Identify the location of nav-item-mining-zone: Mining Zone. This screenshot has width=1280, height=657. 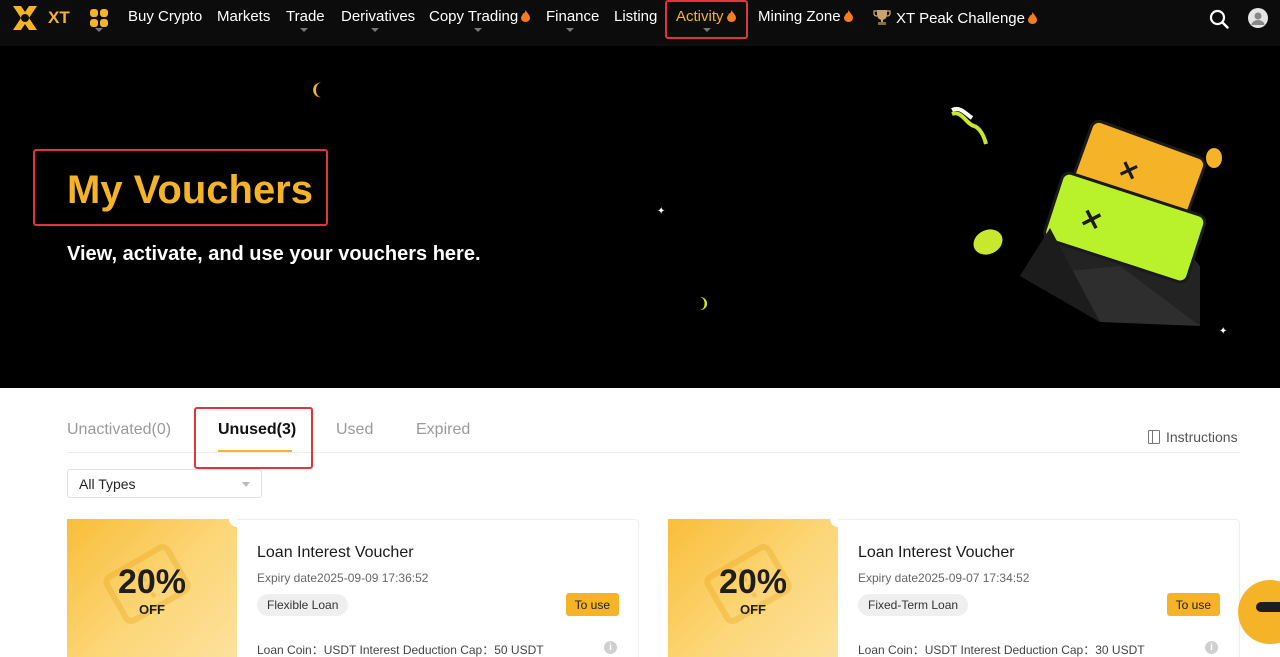
(805, 17).